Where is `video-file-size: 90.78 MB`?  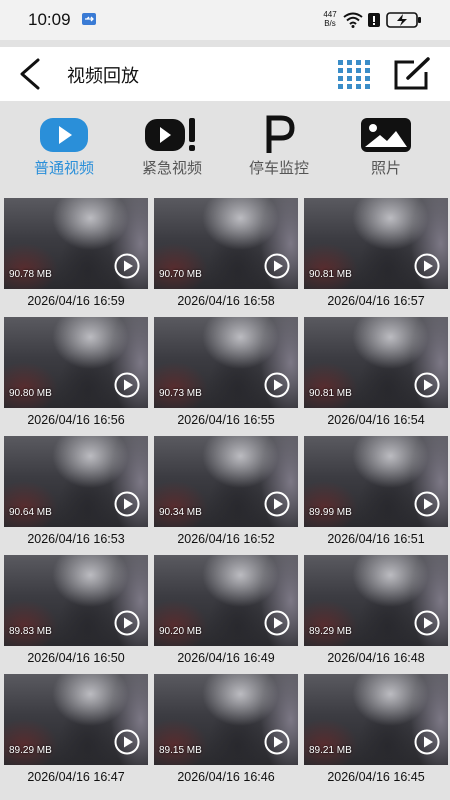
video-file-size: 90.78 MB is located at coordinates (30, 274).